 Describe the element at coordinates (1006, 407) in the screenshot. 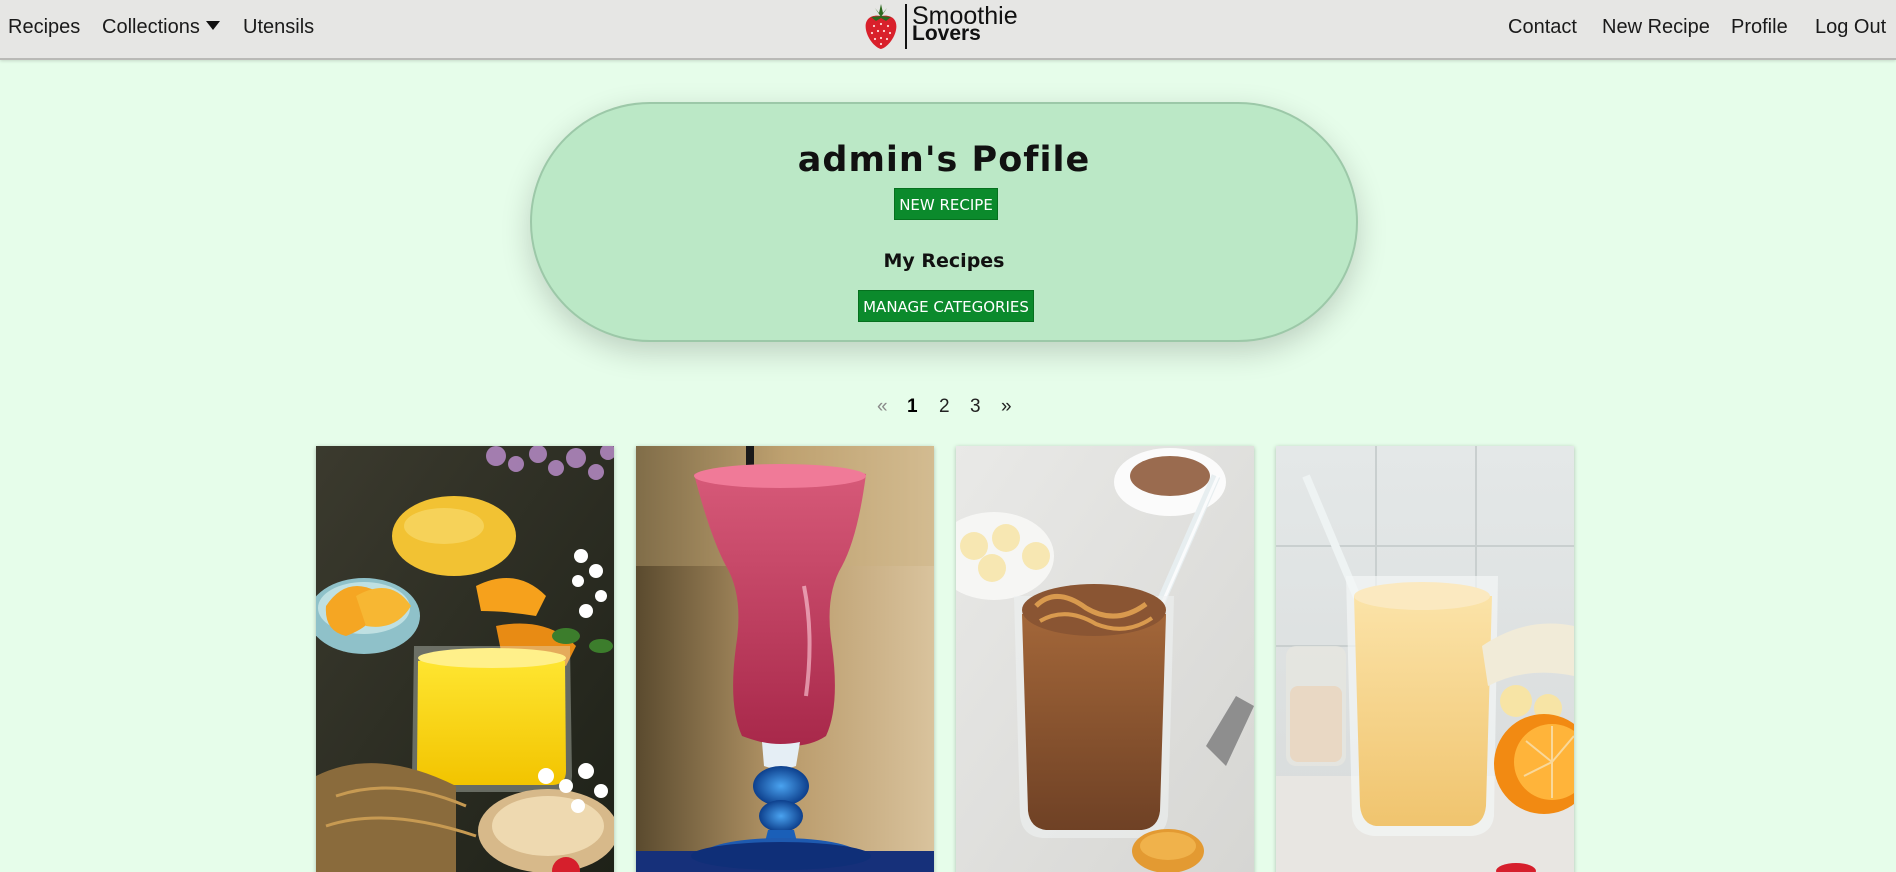

I see `pagination-next: »` at that location.